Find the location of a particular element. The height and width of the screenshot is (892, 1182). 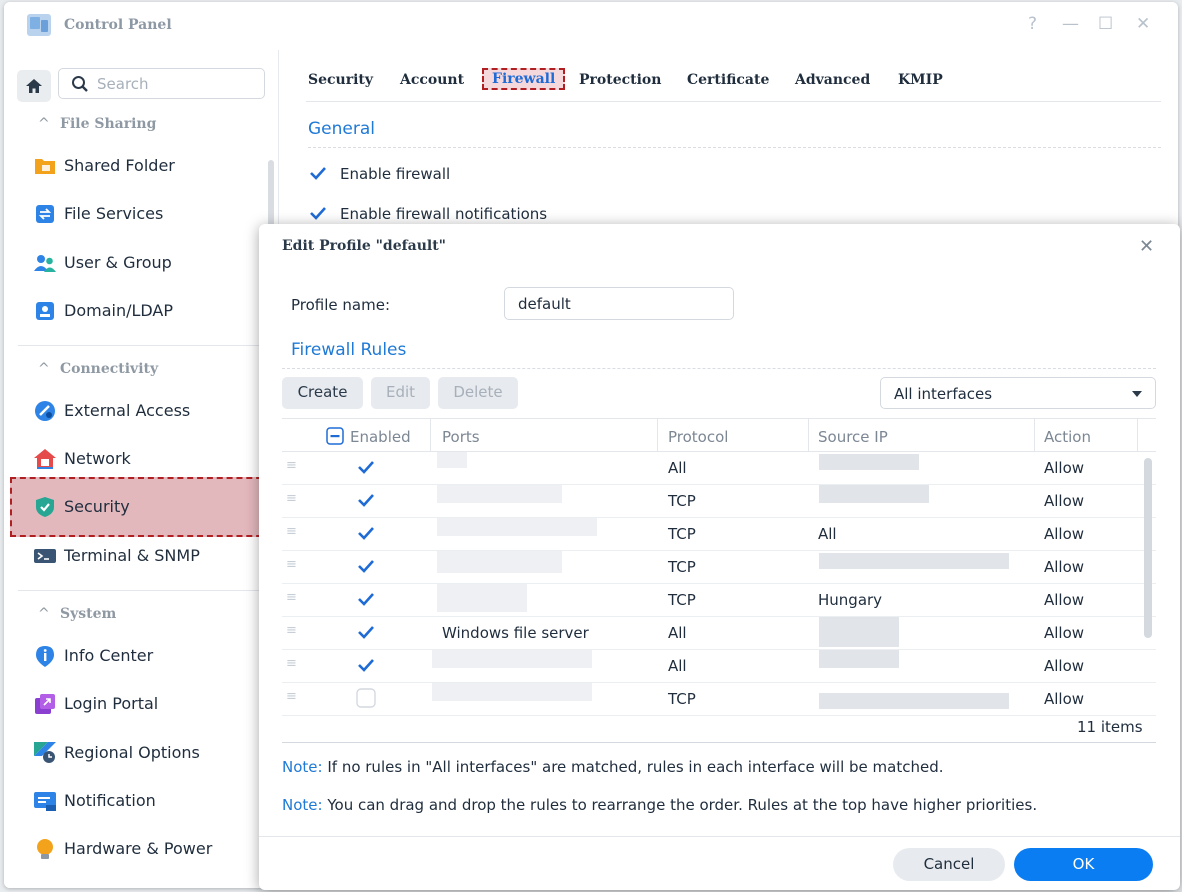

column-separator is located at coordinates (1034, 435).